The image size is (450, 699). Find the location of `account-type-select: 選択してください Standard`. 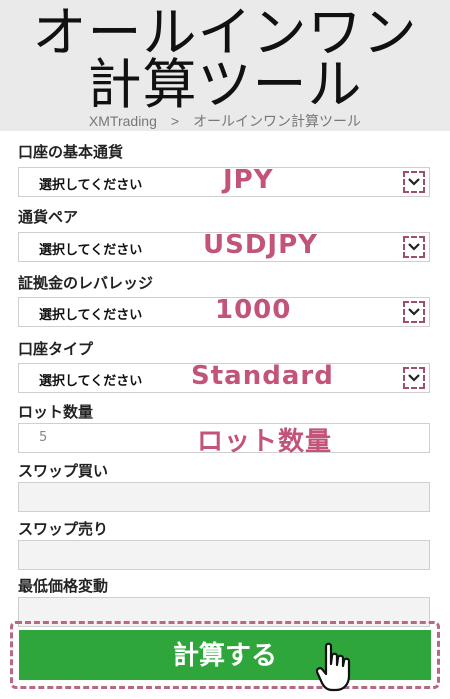

account-type-select: 選択してください Standard is located at coordinates (224, 377).